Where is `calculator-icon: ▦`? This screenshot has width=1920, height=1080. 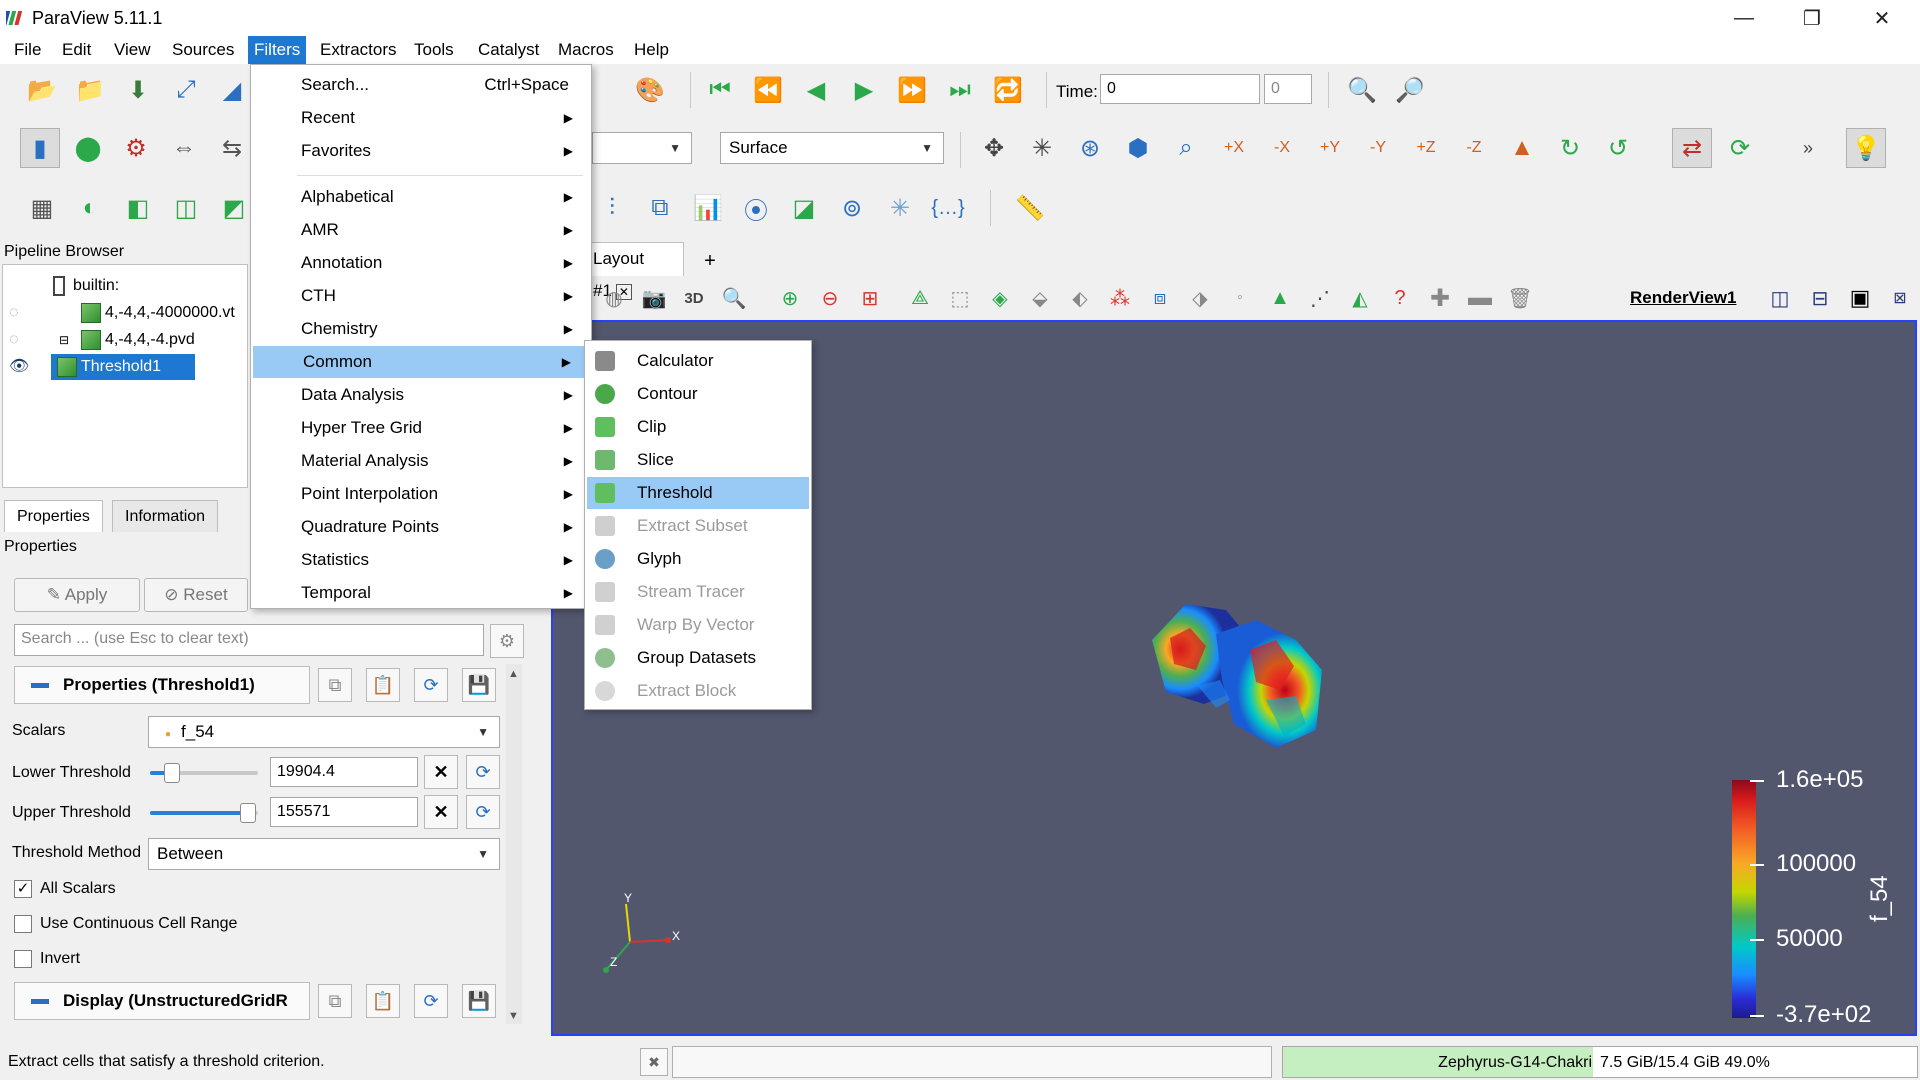 calculator-icon: ▦ is located at coordinates (42, 208).